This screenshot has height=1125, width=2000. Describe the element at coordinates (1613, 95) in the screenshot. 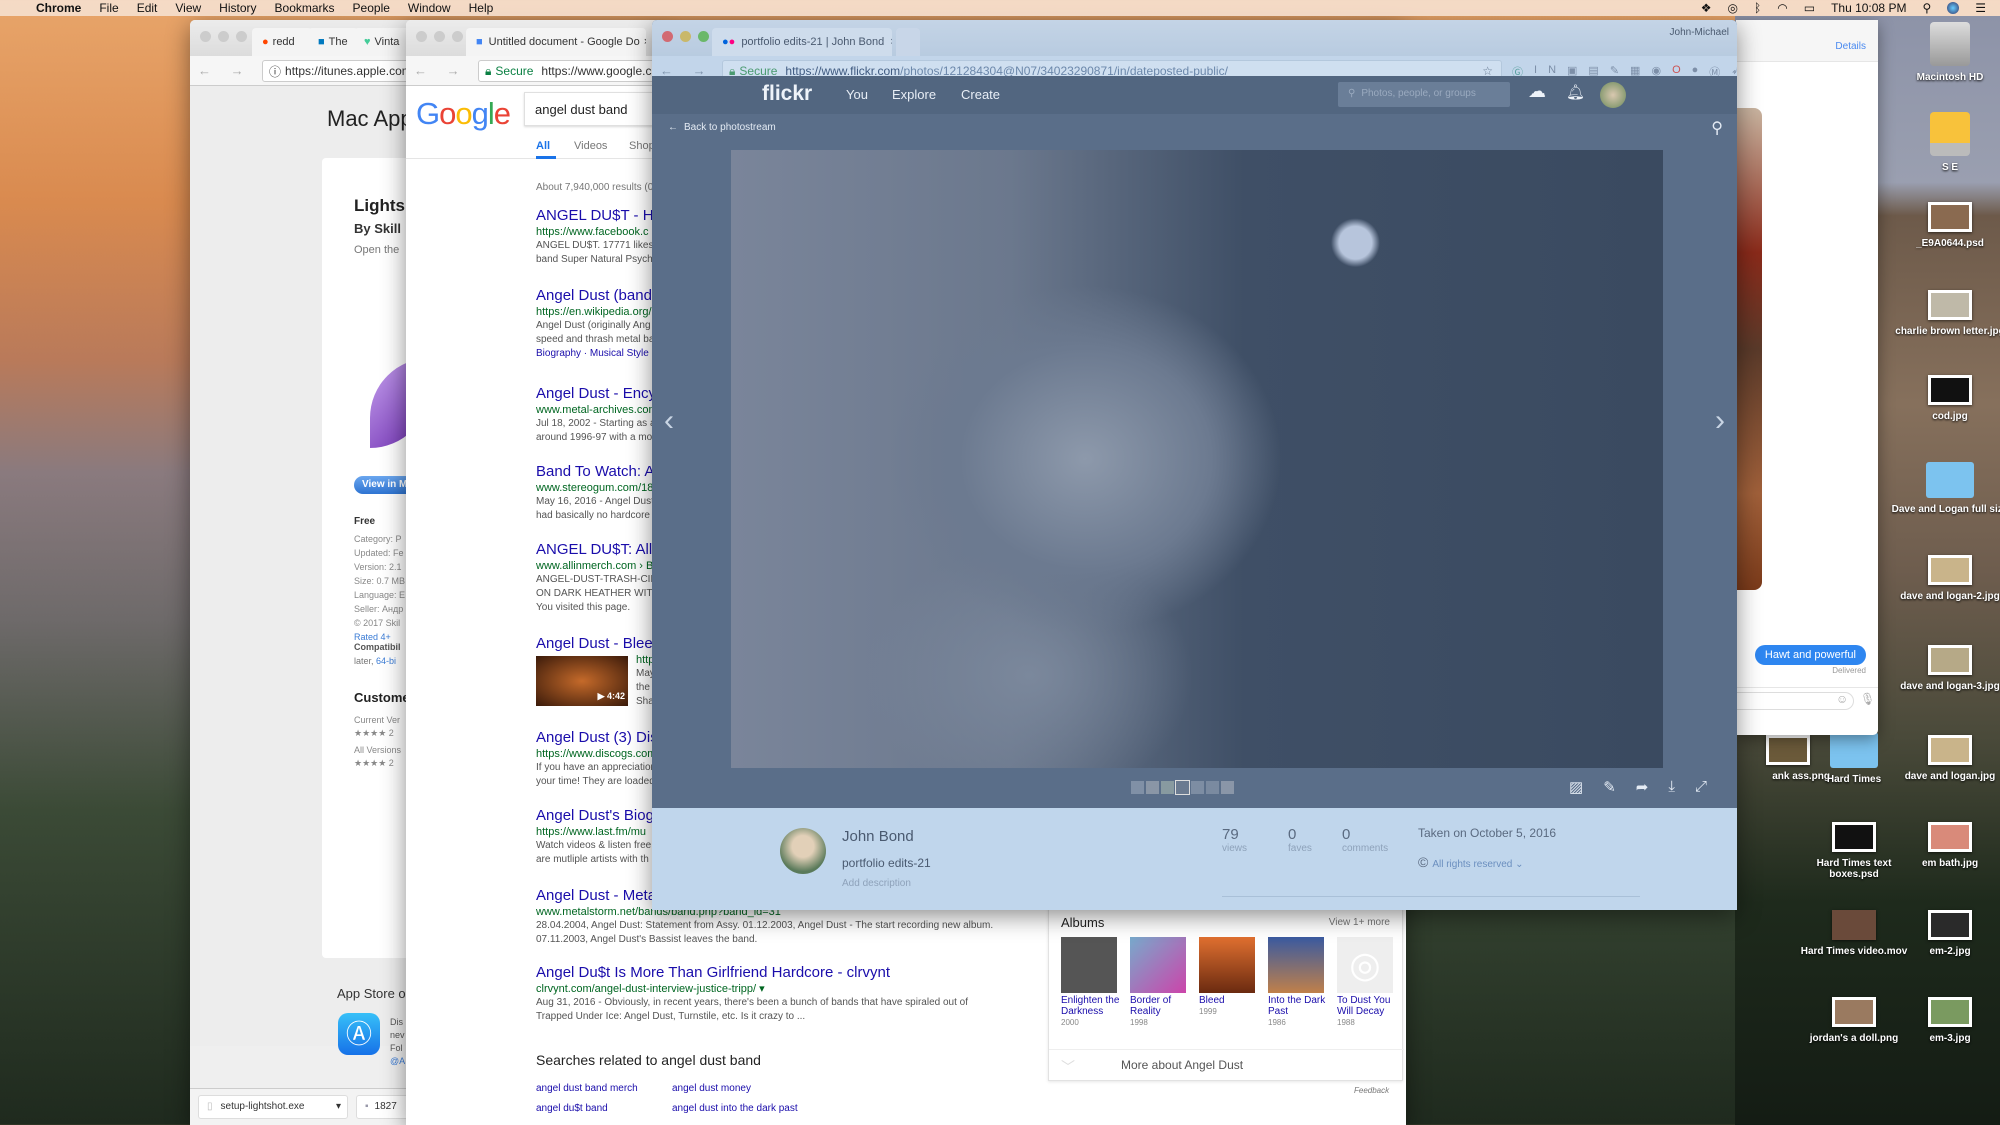

I see `avatar` at that location.